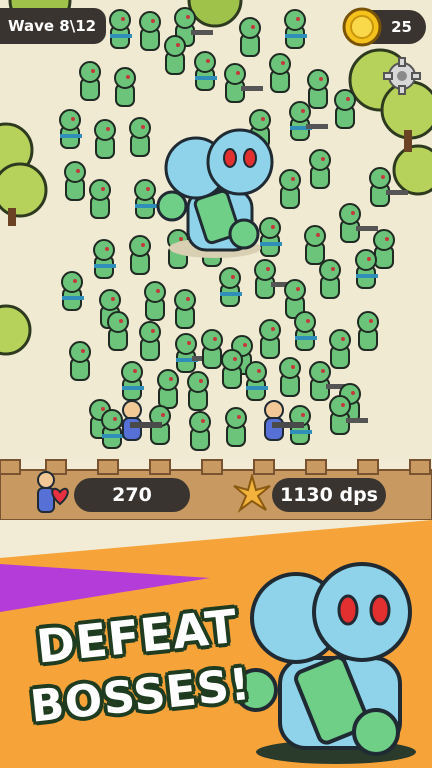 The height and width of the screenshot is (768, 432). What do you see at coordinates (215, 14) in the screenshot?
I see `tree-top-center` at bounding box center [215, 14].